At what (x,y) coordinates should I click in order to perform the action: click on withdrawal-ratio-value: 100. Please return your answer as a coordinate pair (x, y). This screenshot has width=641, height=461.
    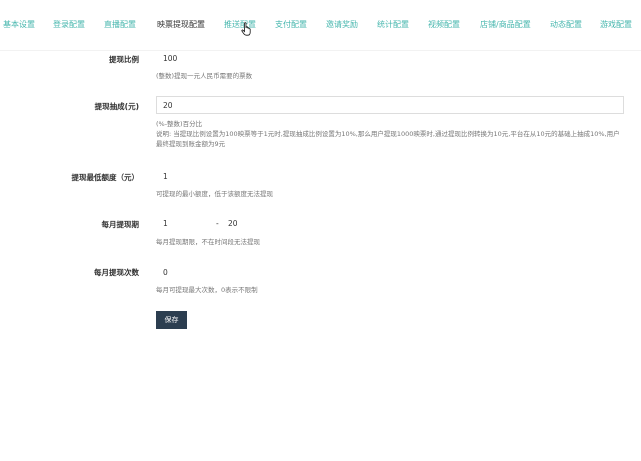
    Looking at the image, I should click on (170, 58).